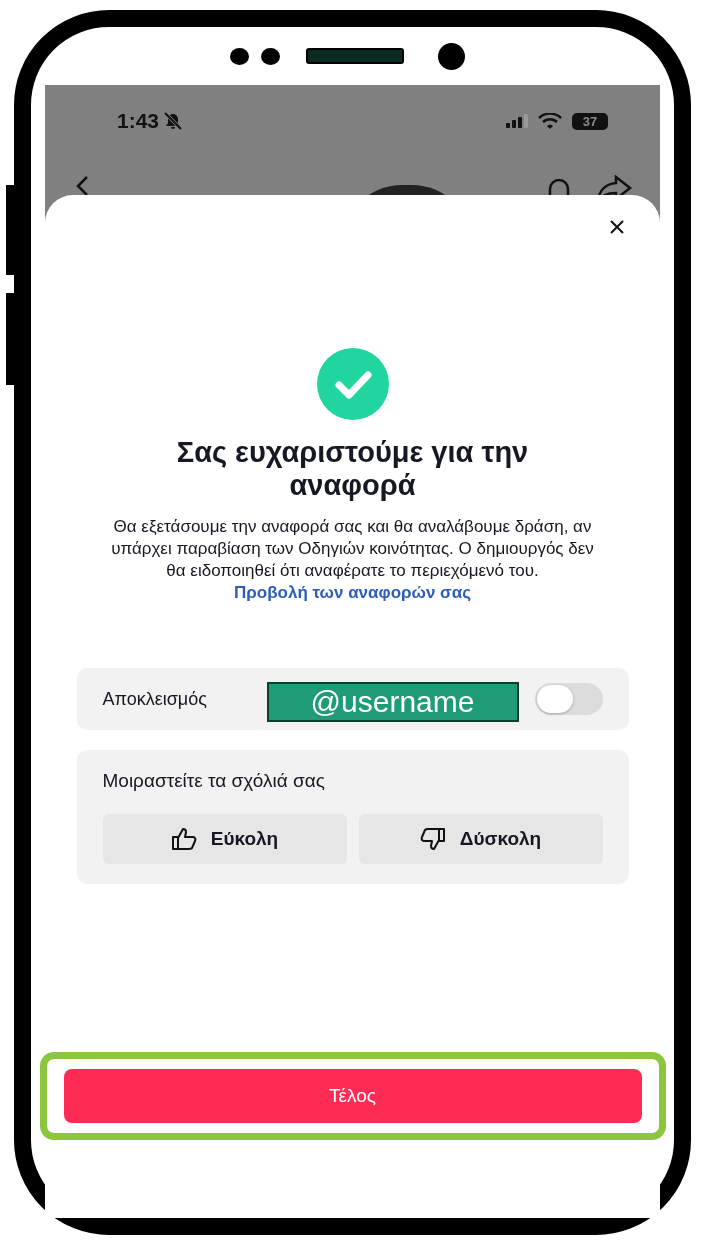  Describe the element at coordinates (451, 56) in the screenshot. I see `camera-lens` at that location.